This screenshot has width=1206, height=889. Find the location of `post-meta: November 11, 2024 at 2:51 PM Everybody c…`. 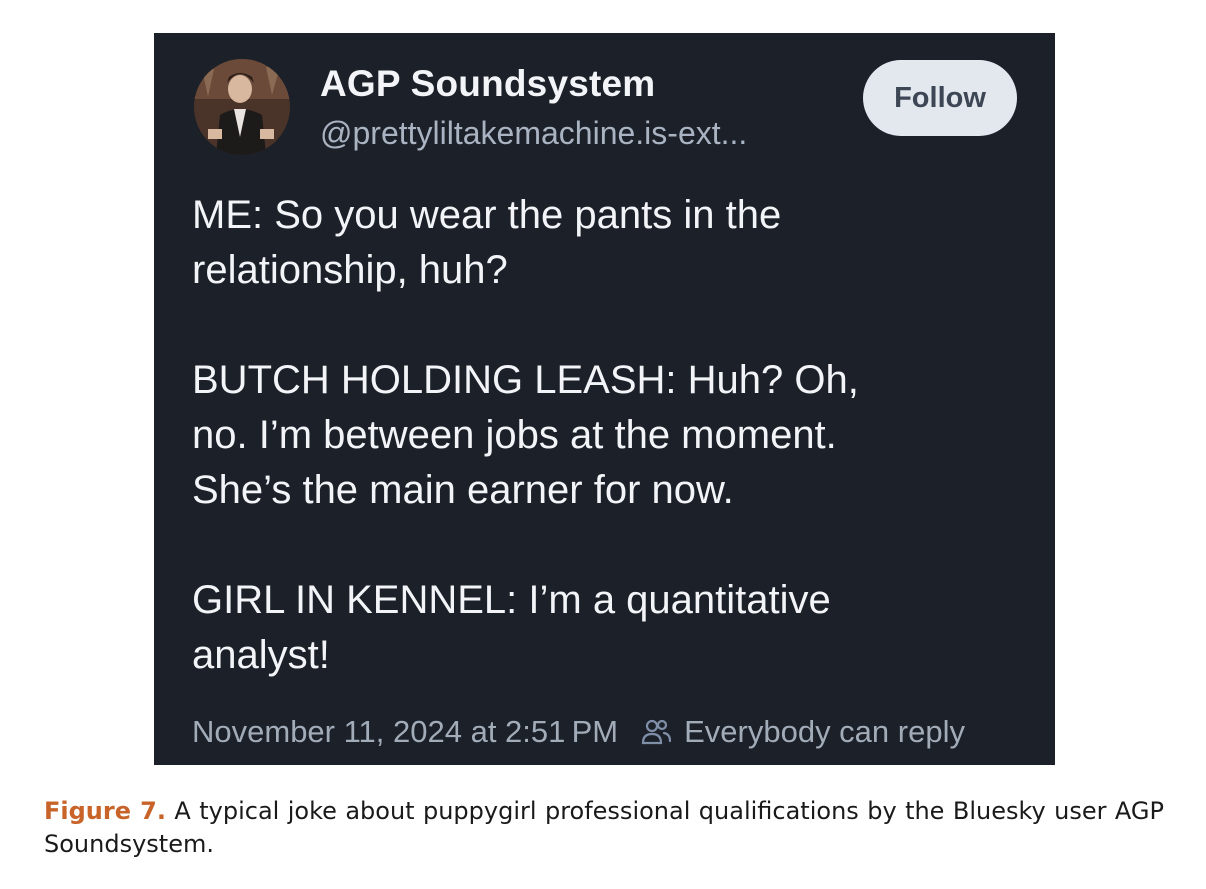

post-meta: November 11, 2024 at 2:51 PM Everybody c… is located at coordinates (578, 732).